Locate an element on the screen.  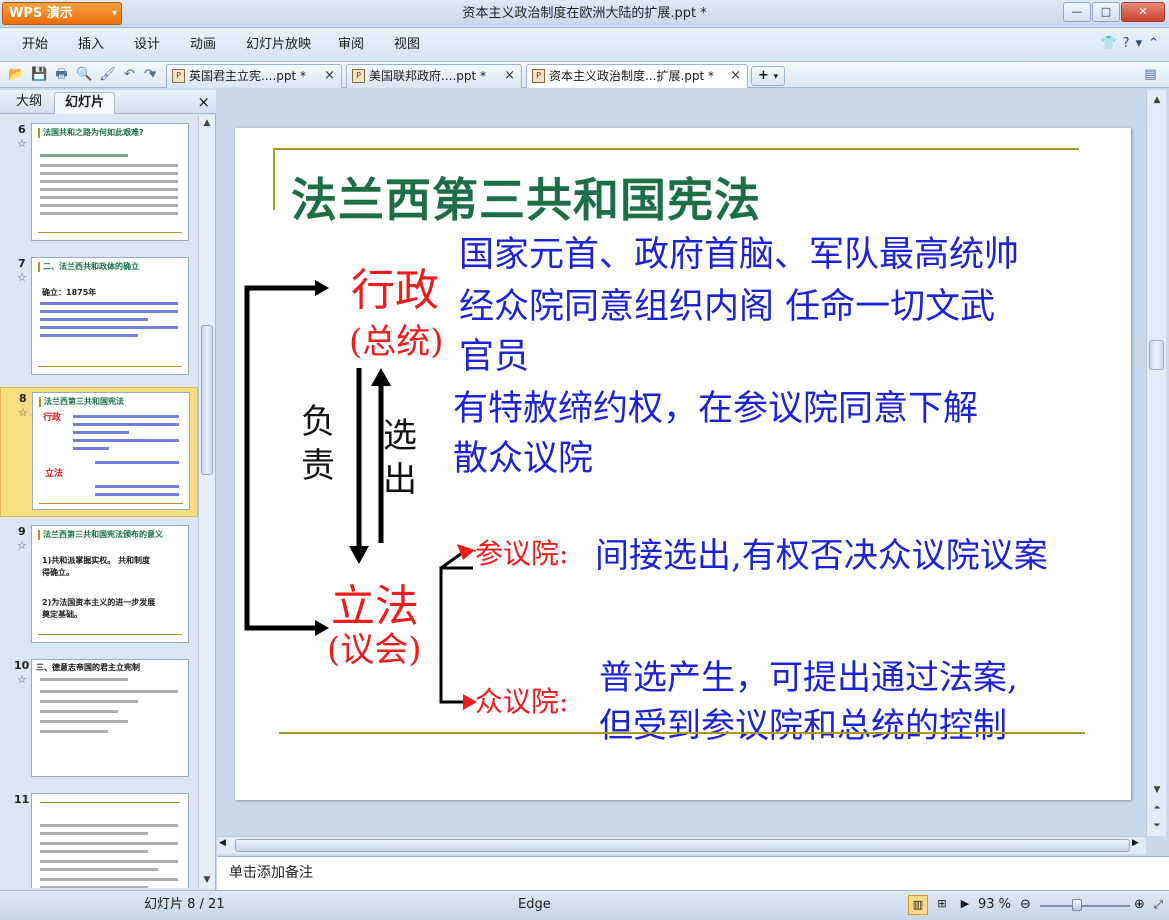
deputies-label: 众议院: is located at coordinates (521, 700).